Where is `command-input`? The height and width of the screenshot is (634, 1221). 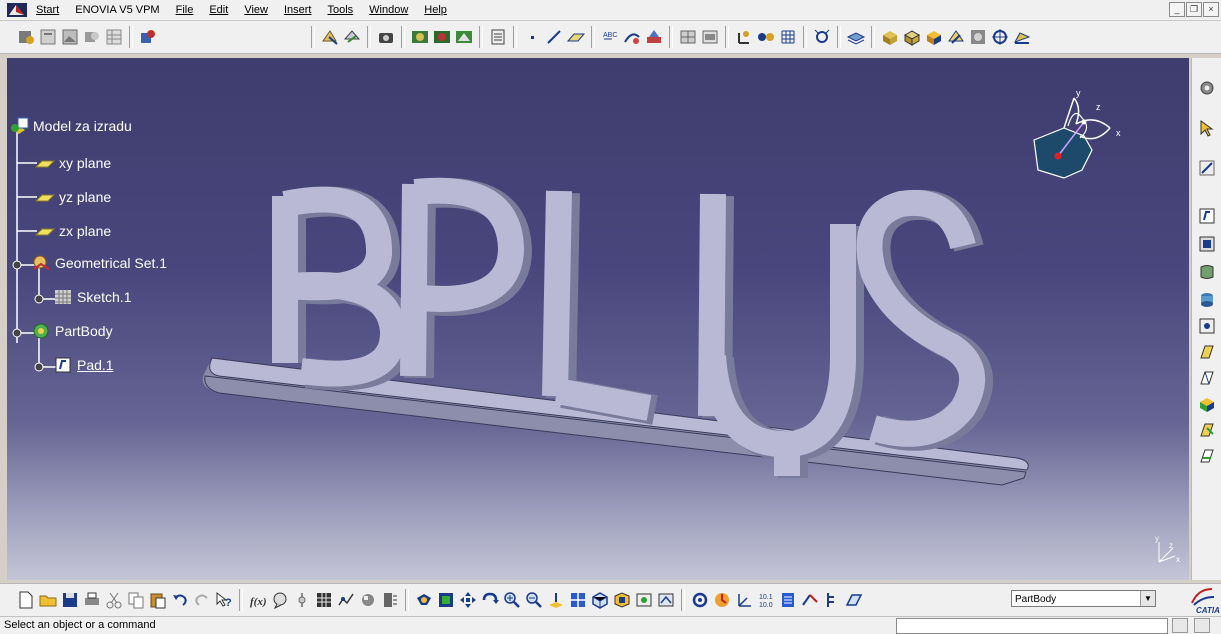
command-input is located at coordinates (1032, 626).